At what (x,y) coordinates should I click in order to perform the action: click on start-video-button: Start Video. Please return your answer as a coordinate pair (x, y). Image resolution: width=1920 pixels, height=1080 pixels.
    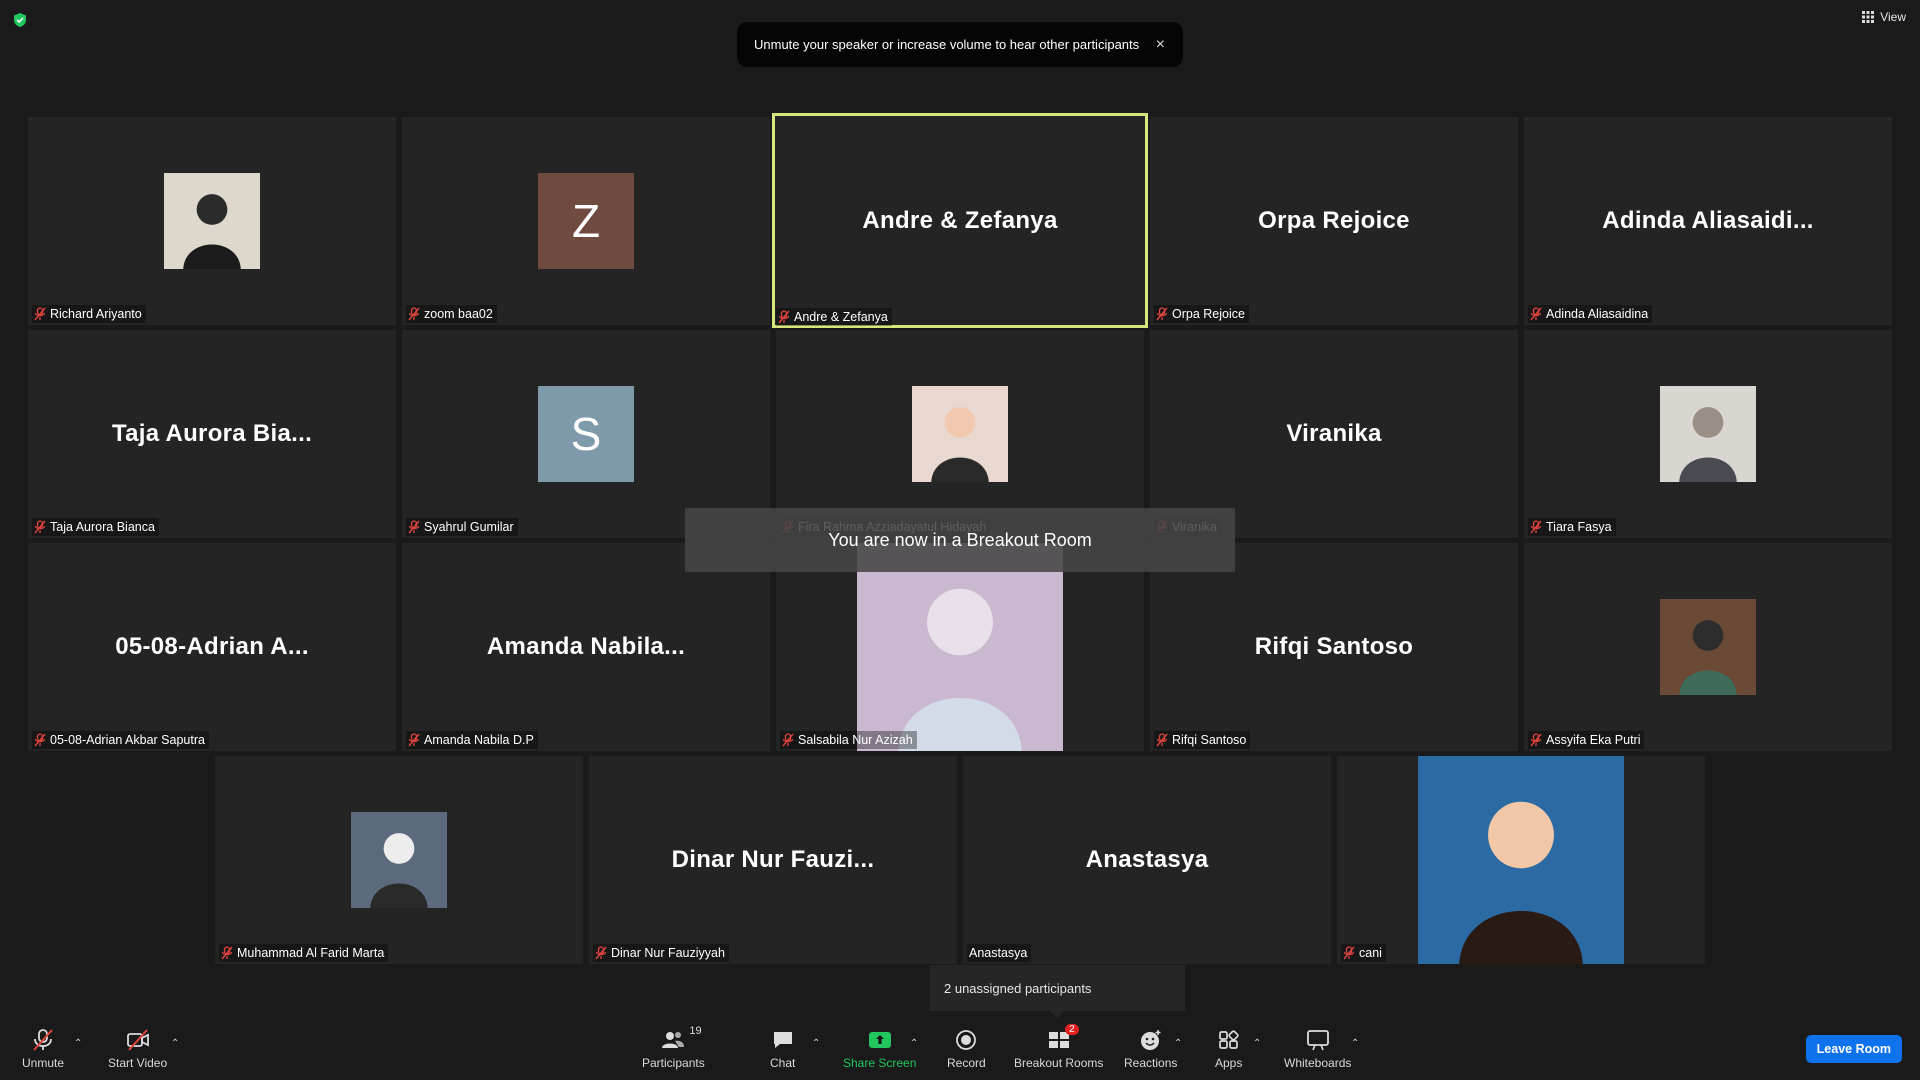
    Looking at the image, I should click on (137, 1049).